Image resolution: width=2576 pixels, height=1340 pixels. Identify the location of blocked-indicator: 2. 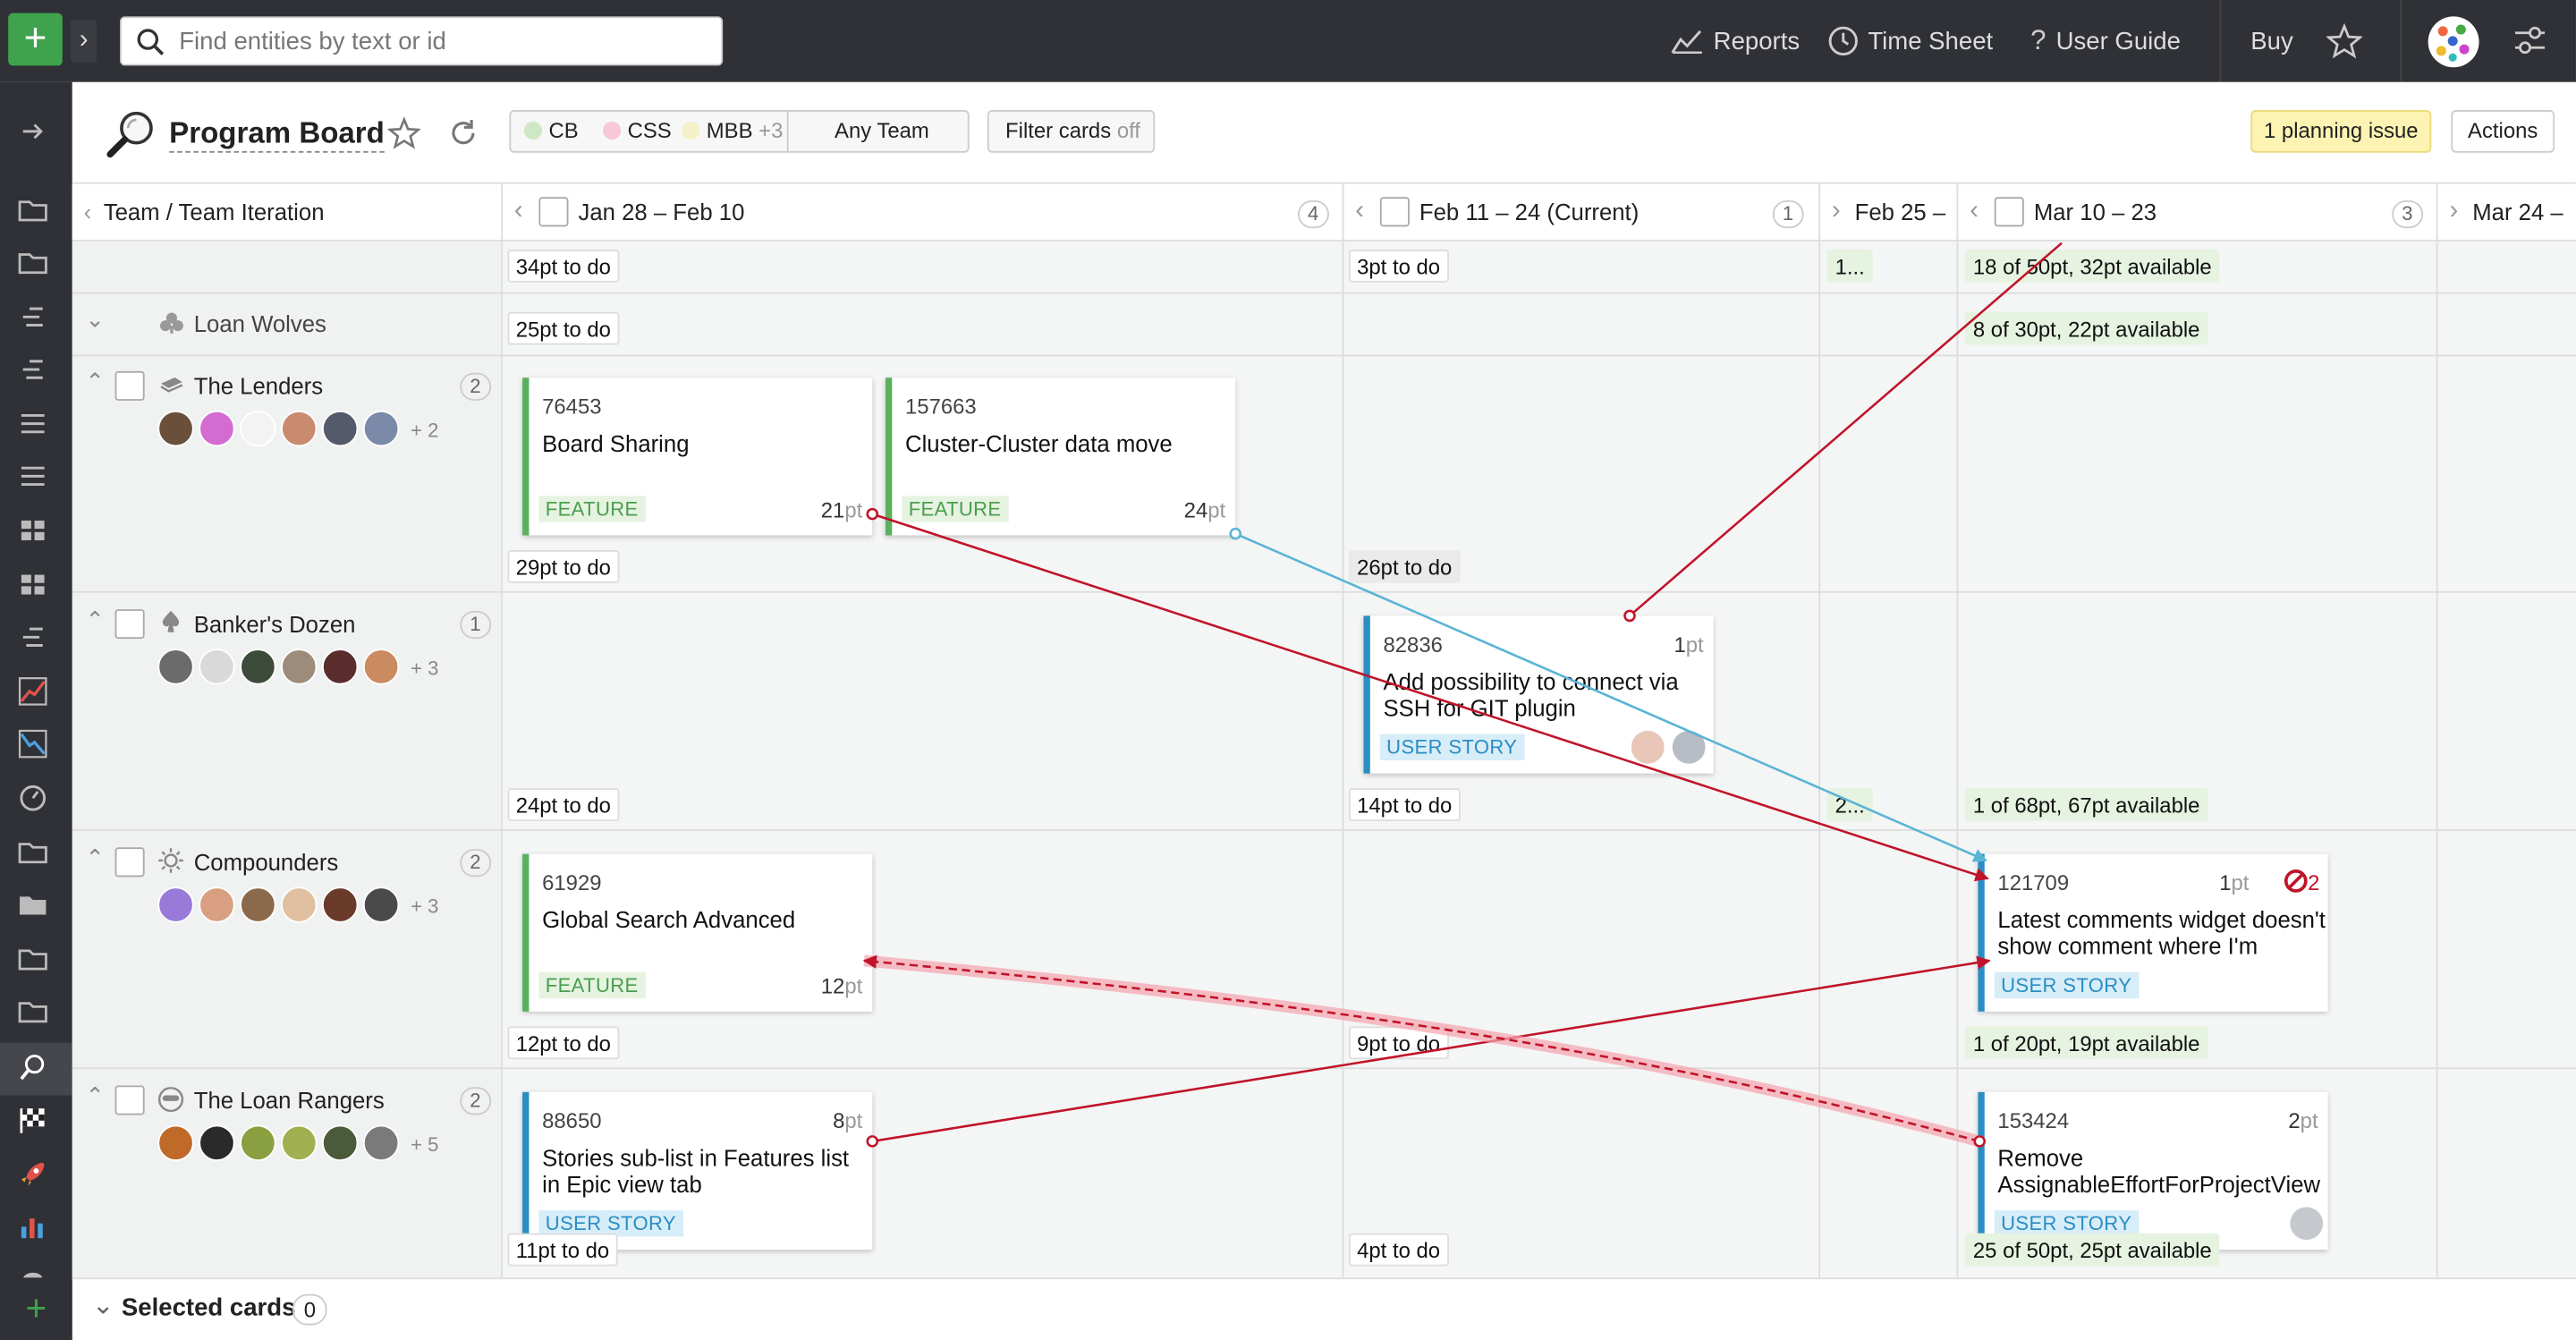
(2302, 882).